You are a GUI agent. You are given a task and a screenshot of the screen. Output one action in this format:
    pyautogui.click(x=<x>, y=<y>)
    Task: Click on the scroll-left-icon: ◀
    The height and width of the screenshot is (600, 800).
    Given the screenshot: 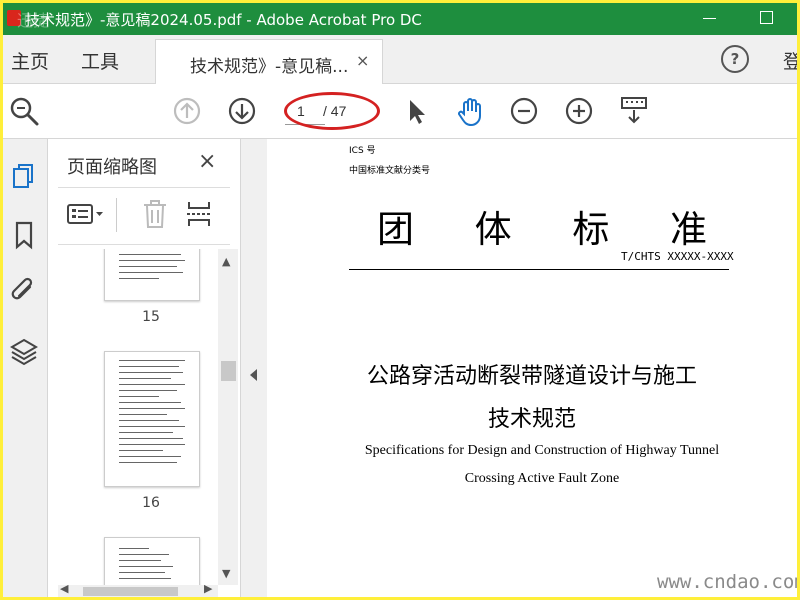 What is the action you would take?
    pyautogui.click(x=64, y=588)
    